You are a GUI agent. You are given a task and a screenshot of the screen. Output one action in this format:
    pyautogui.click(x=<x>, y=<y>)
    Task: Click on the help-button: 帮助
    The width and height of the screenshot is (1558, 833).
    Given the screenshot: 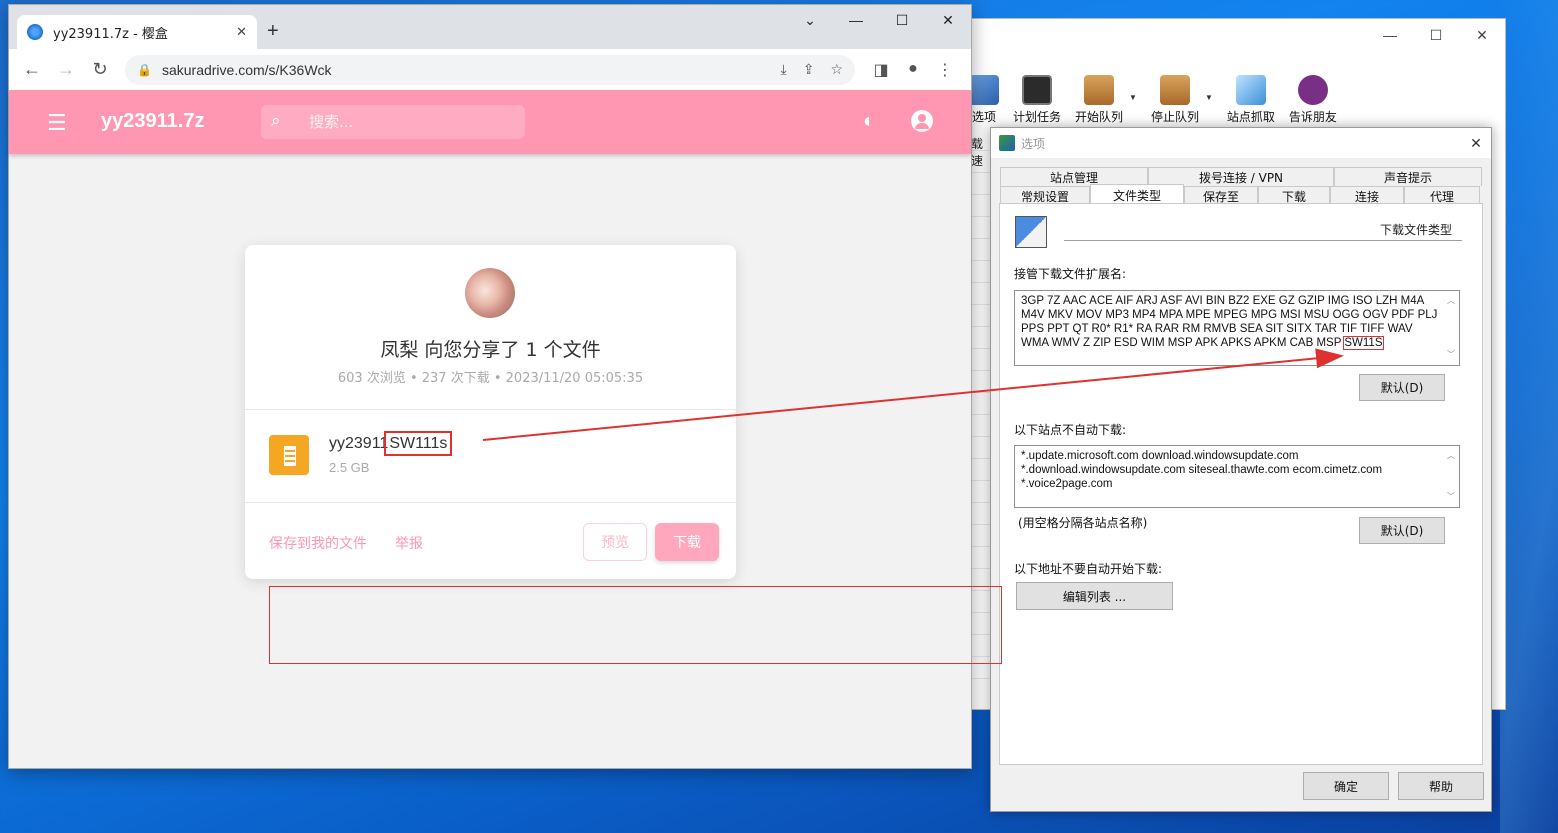 What is the action you would take?
    pyautogui.click(x=1441, y=786)
    